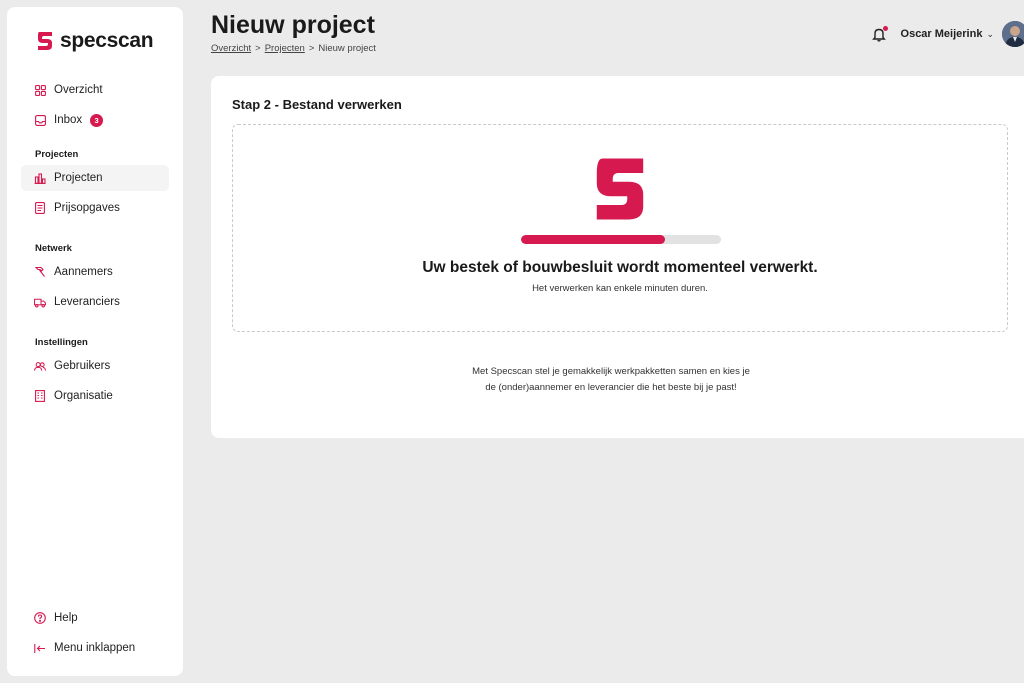 The width and height of the screenshot is (1024, 683). What do you see at coordinates (40, 396) in the screenshot?
I see `building-icon` at bounding box center [40, 396].